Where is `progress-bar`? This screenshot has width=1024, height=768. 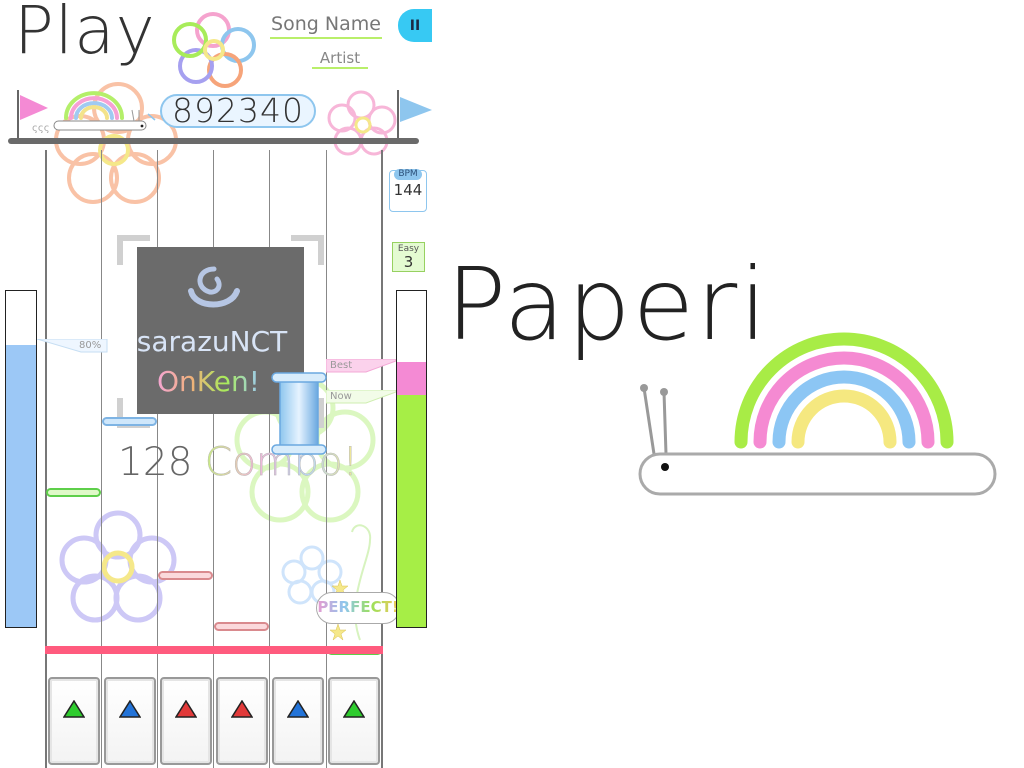
progress-bar is located at coordinates (213, 141).